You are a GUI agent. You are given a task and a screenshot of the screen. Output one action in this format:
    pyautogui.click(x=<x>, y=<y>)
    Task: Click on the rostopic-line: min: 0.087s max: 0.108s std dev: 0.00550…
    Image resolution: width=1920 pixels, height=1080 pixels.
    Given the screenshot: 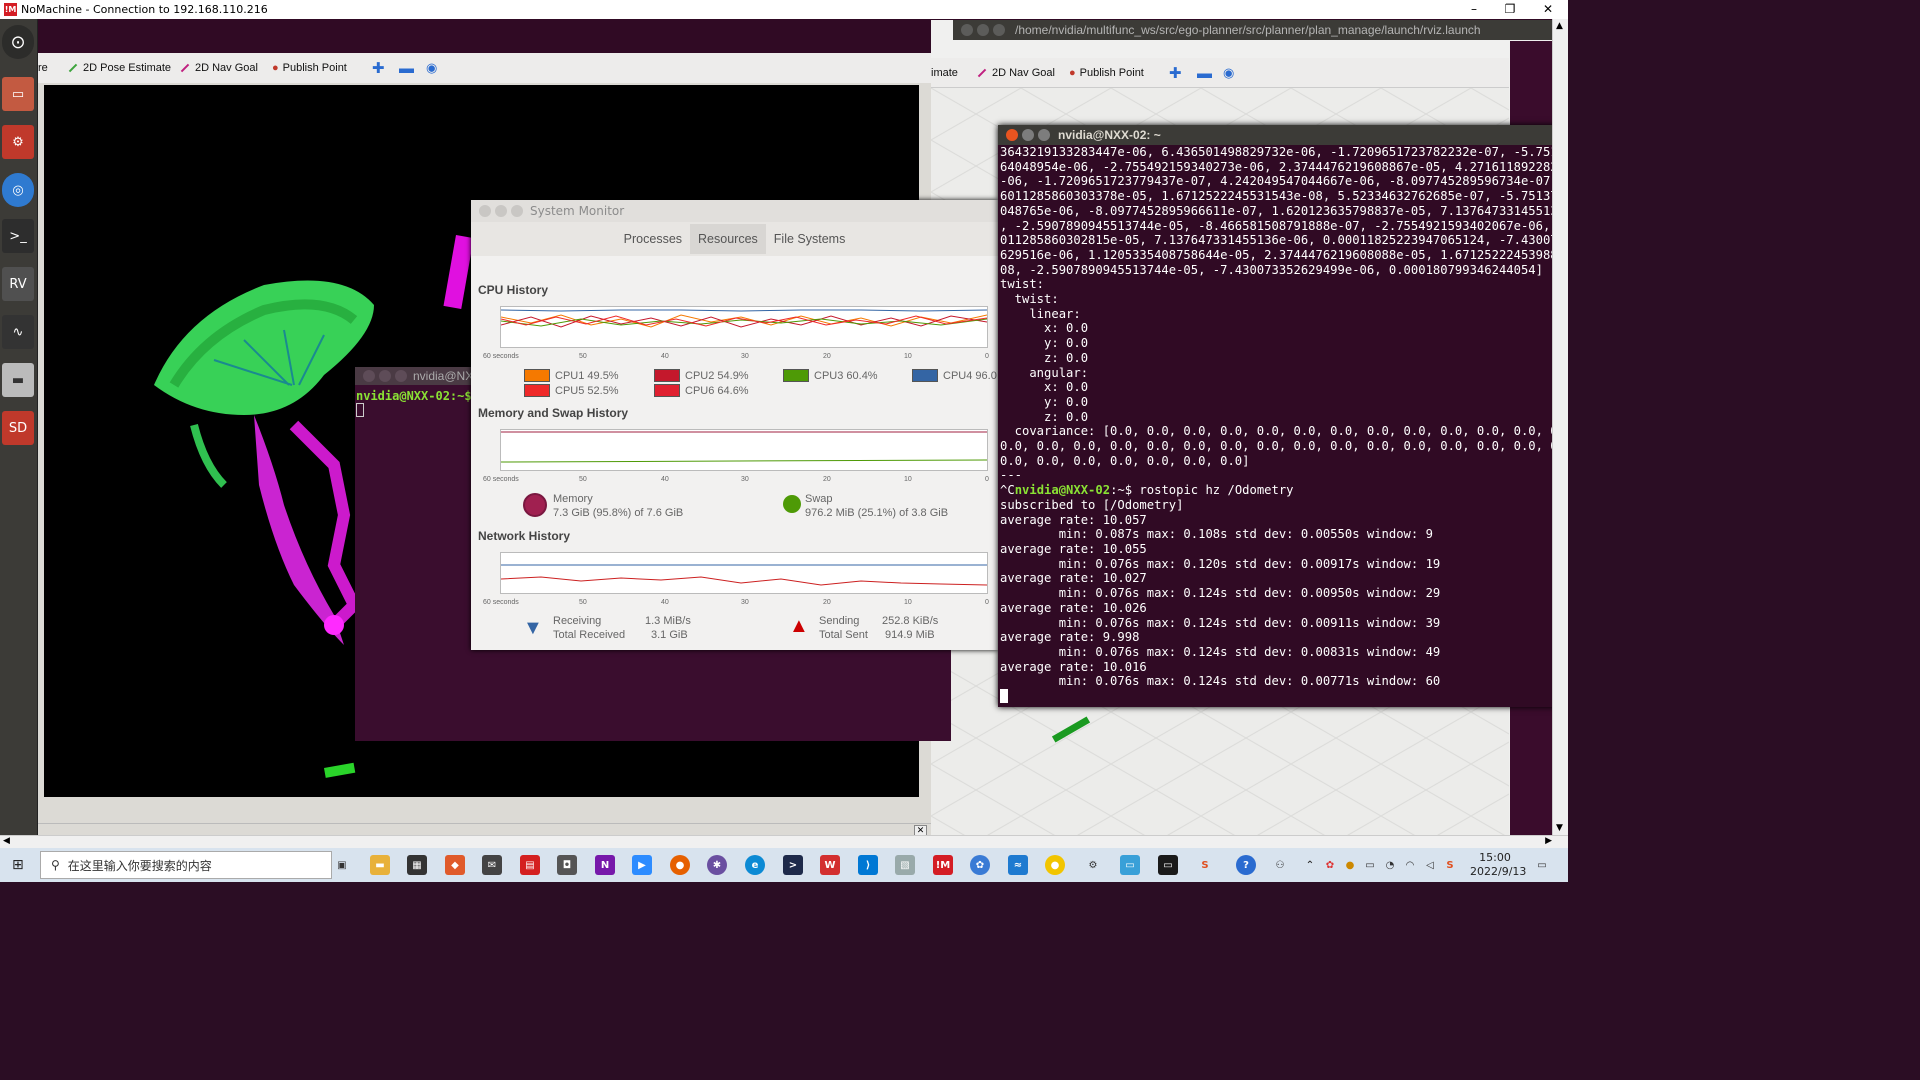 What is the action you would take?
    pyautogui.click(x=1216, y=534)
    